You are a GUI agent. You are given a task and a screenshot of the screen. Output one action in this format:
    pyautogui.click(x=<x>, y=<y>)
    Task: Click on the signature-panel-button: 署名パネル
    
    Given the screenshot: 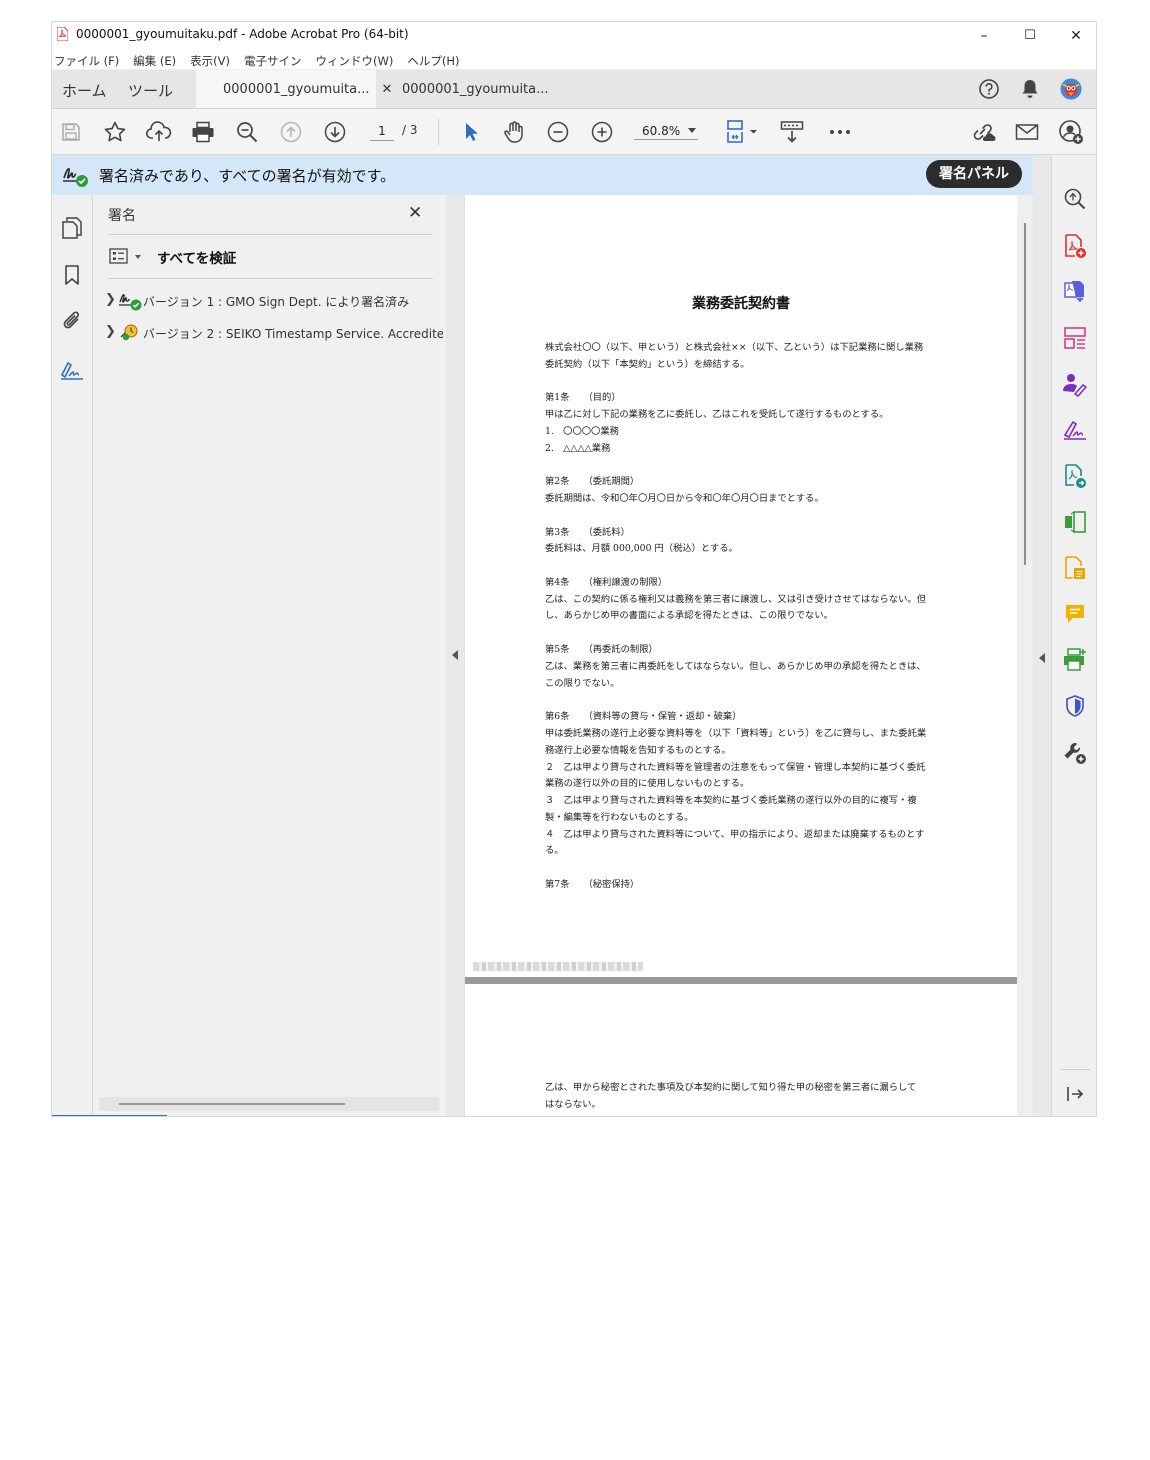 What is the action you would take?
    pyautogui.click(x=974, y=174)
    